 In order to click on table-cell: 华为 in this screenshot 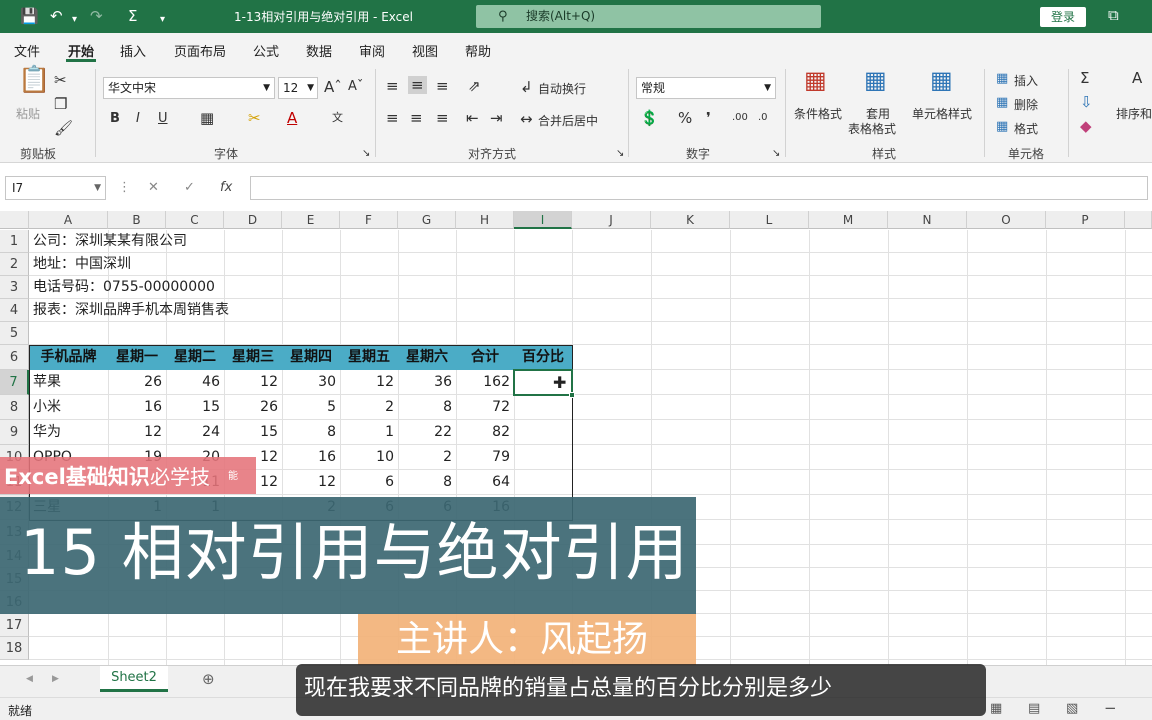, I will do `click(68, 432)`.